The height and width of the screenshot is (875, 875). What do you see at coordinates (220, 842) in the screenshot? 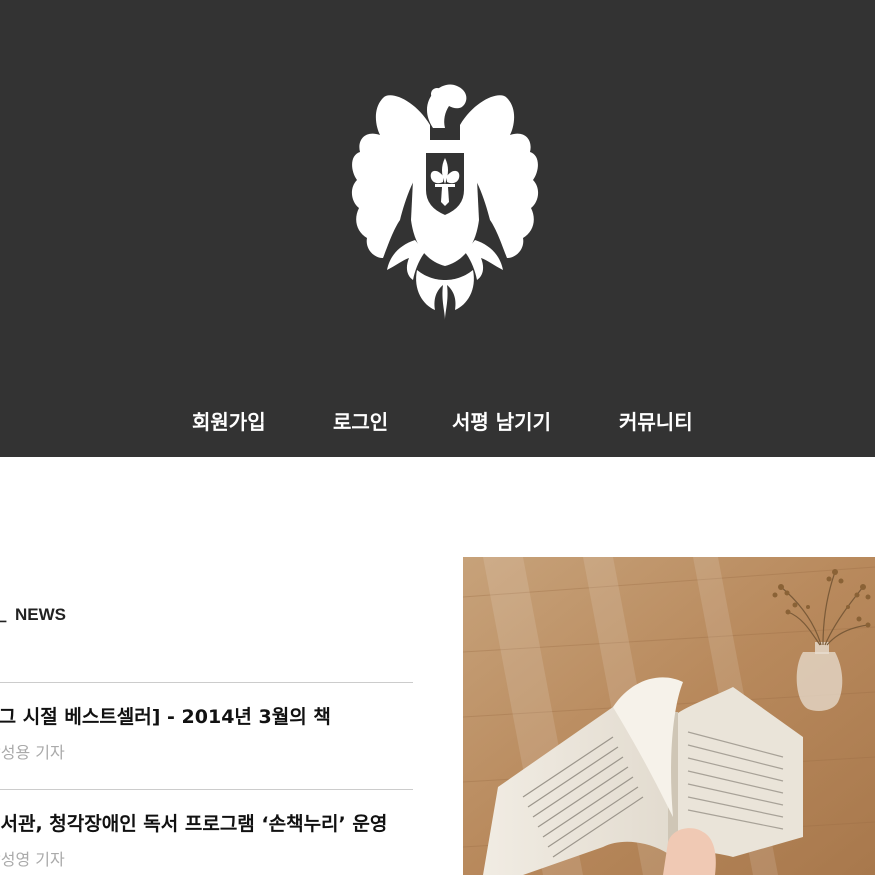
I see `news-article: 도서관, 청각장애인 독서 프로그램 ‘손책누리’ 운영 박성영 기자` at bounding box center [220, 842].